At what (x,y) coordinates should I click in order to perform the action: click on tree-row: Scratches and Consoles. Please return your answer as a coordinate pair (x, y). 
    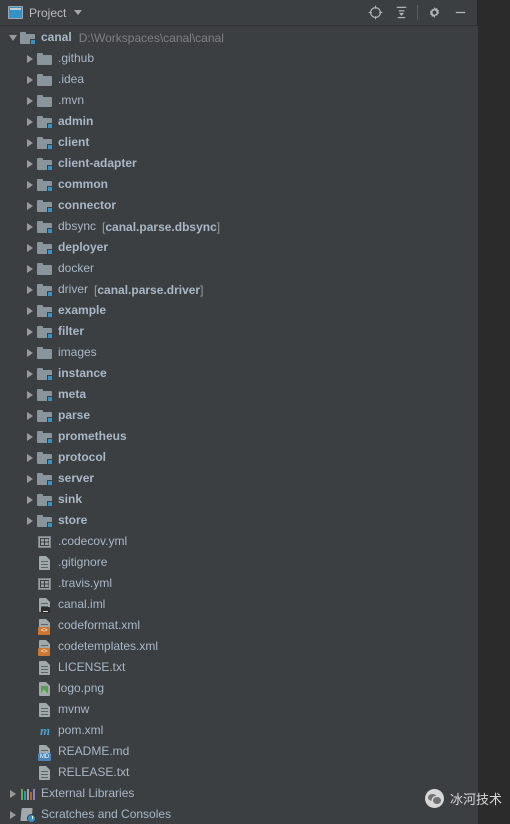
    Looking at the image, I should click on (239, 814).